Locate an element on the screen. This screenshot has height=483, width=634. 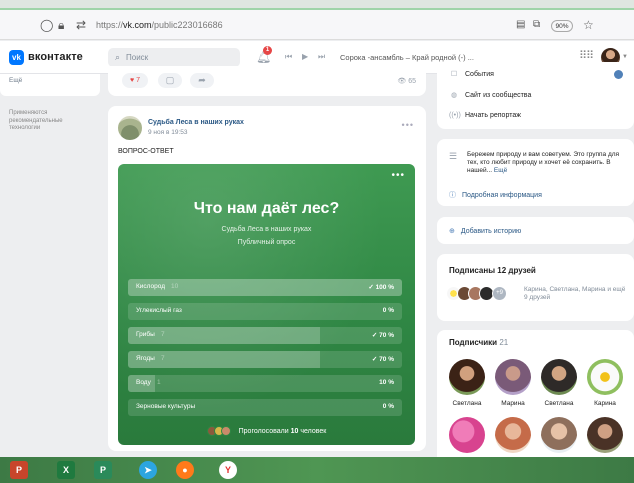
post-date: 9 ноя в 19:53 is located at coordinates (167, 132).